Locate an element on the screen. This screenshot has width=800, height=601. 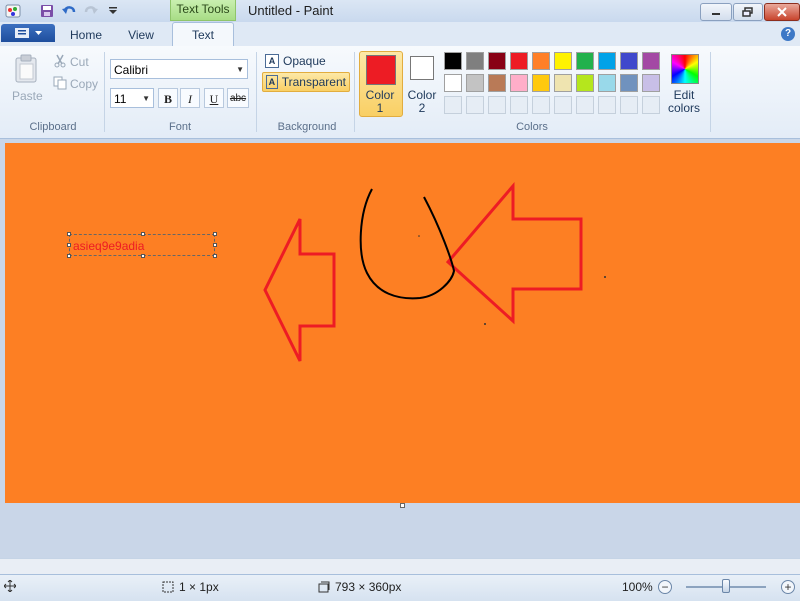
quick-access-toolbar is located at coordinates (61, 11).